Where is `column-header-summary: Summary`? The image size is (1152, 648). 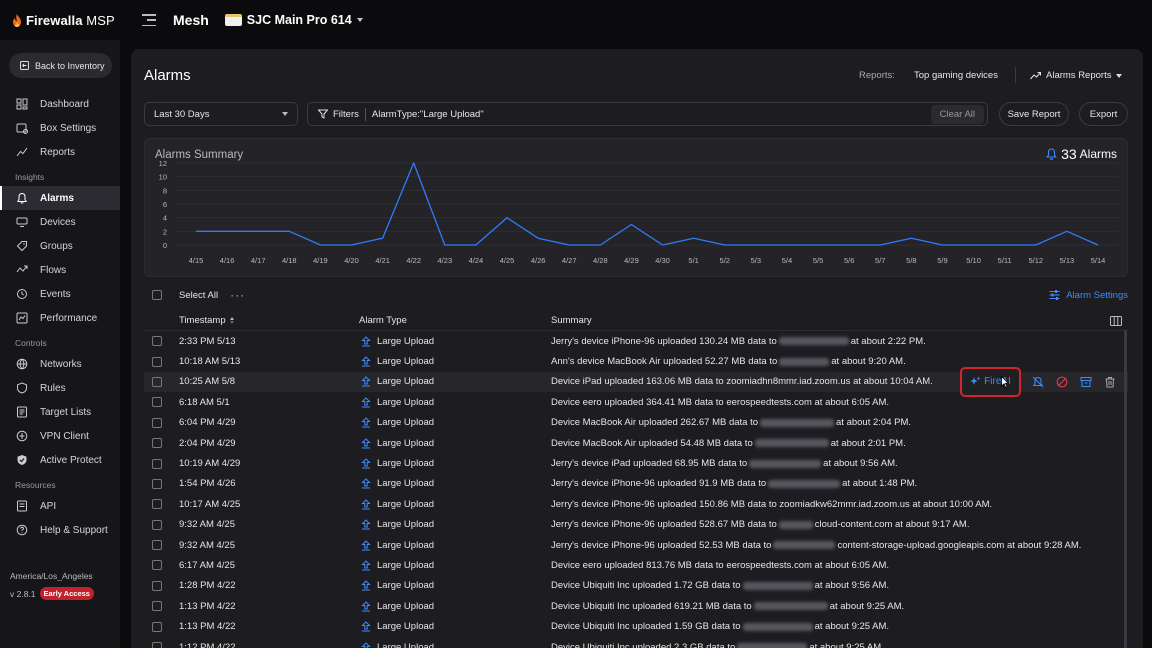
column-header-summary: Summary is located at coordinates (571, 320).